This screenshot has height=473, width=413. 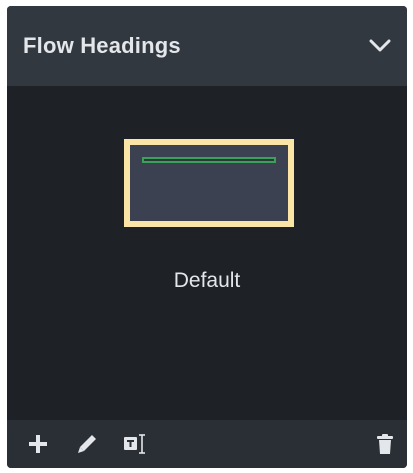 I want to click on style-label: Default, so click(x=207, y=280).